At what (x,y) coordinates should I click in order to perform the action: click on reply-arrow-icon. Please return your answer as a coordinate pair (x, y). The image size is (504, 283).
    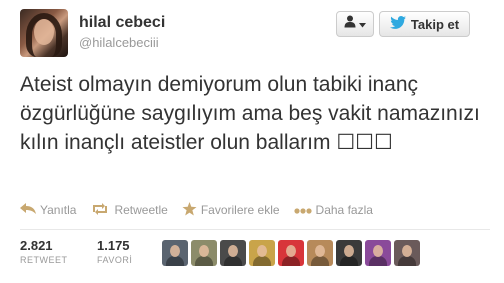
    Looking at the image, I should click on (28, 210).